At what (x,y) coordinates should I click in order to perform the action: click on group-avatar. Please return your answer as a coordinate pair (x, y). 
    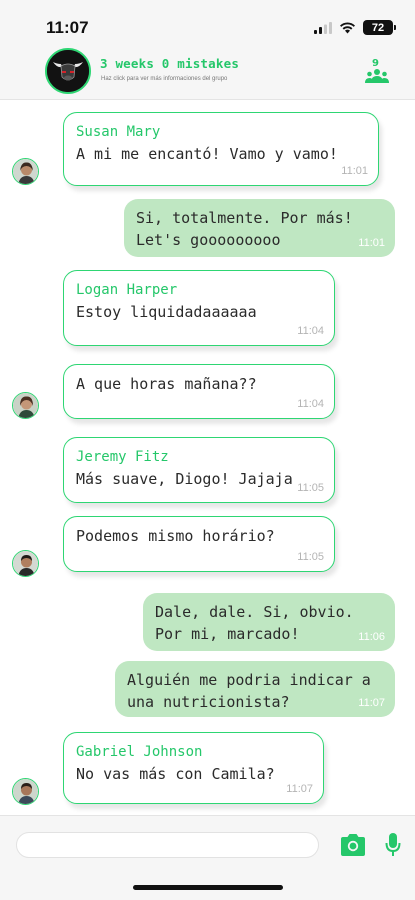
    Looking at the image, I should click on (68, 71).